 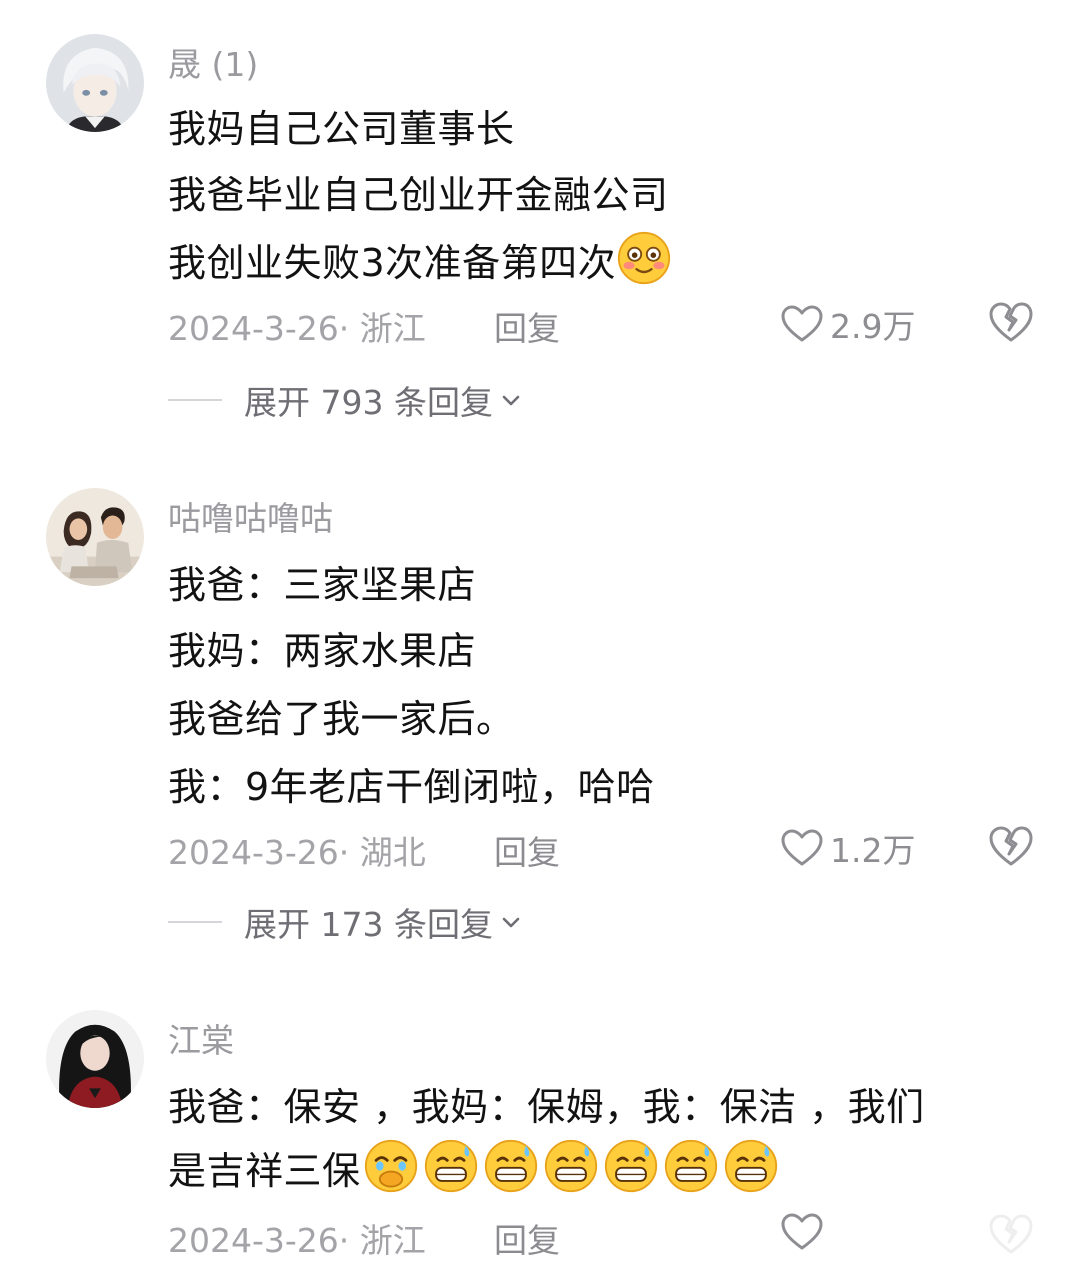 I want to click on girl-photo-avatar-image, so click(x=95, y=1059).